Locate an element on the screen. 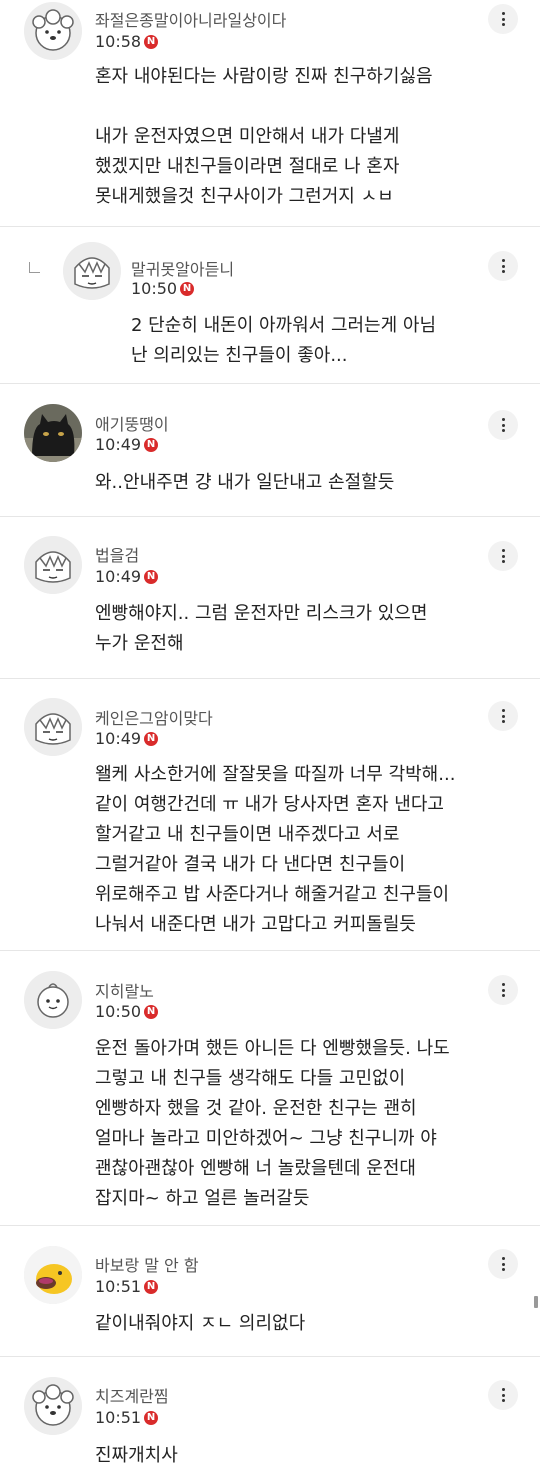 The image size is (540, 1482). comment-nickname: 말귀못알아듣니 is located at coordinates (182, 268).